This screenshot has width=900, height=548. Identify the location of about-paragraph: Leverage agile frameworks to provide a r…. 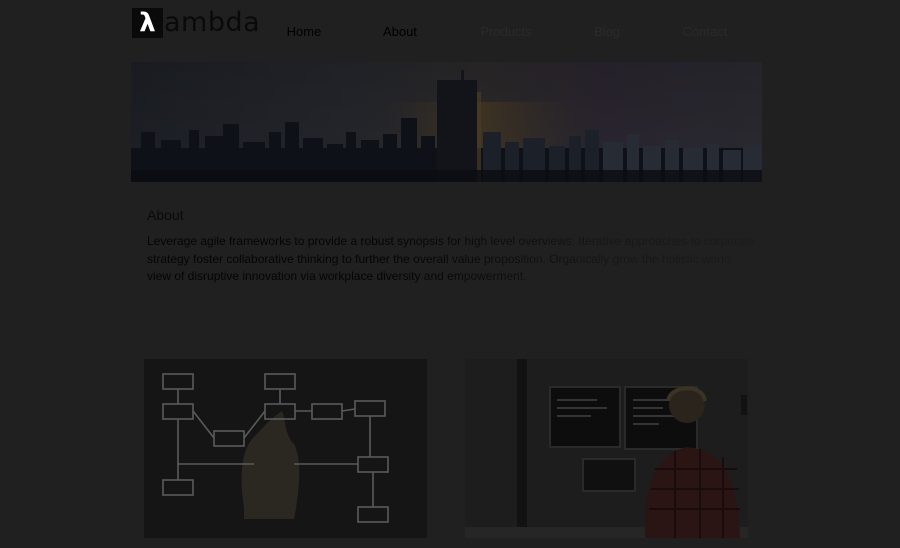
(452, 259).